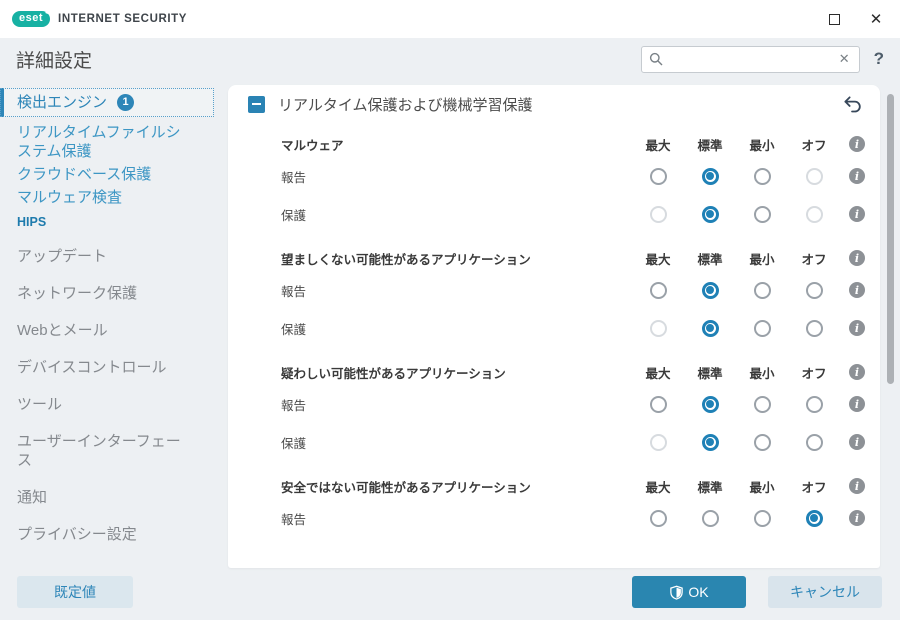 The image size is (900, 620). I want to click on search-input, so click(752, 59).